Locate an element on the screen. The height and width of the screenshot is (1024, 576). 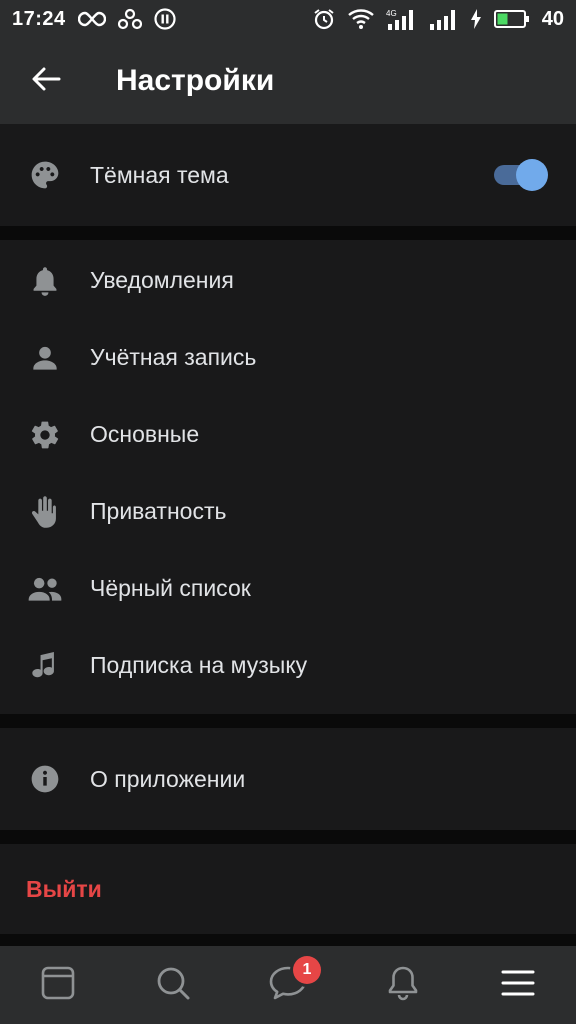
hand-icon is located at coordinates (45, 511).